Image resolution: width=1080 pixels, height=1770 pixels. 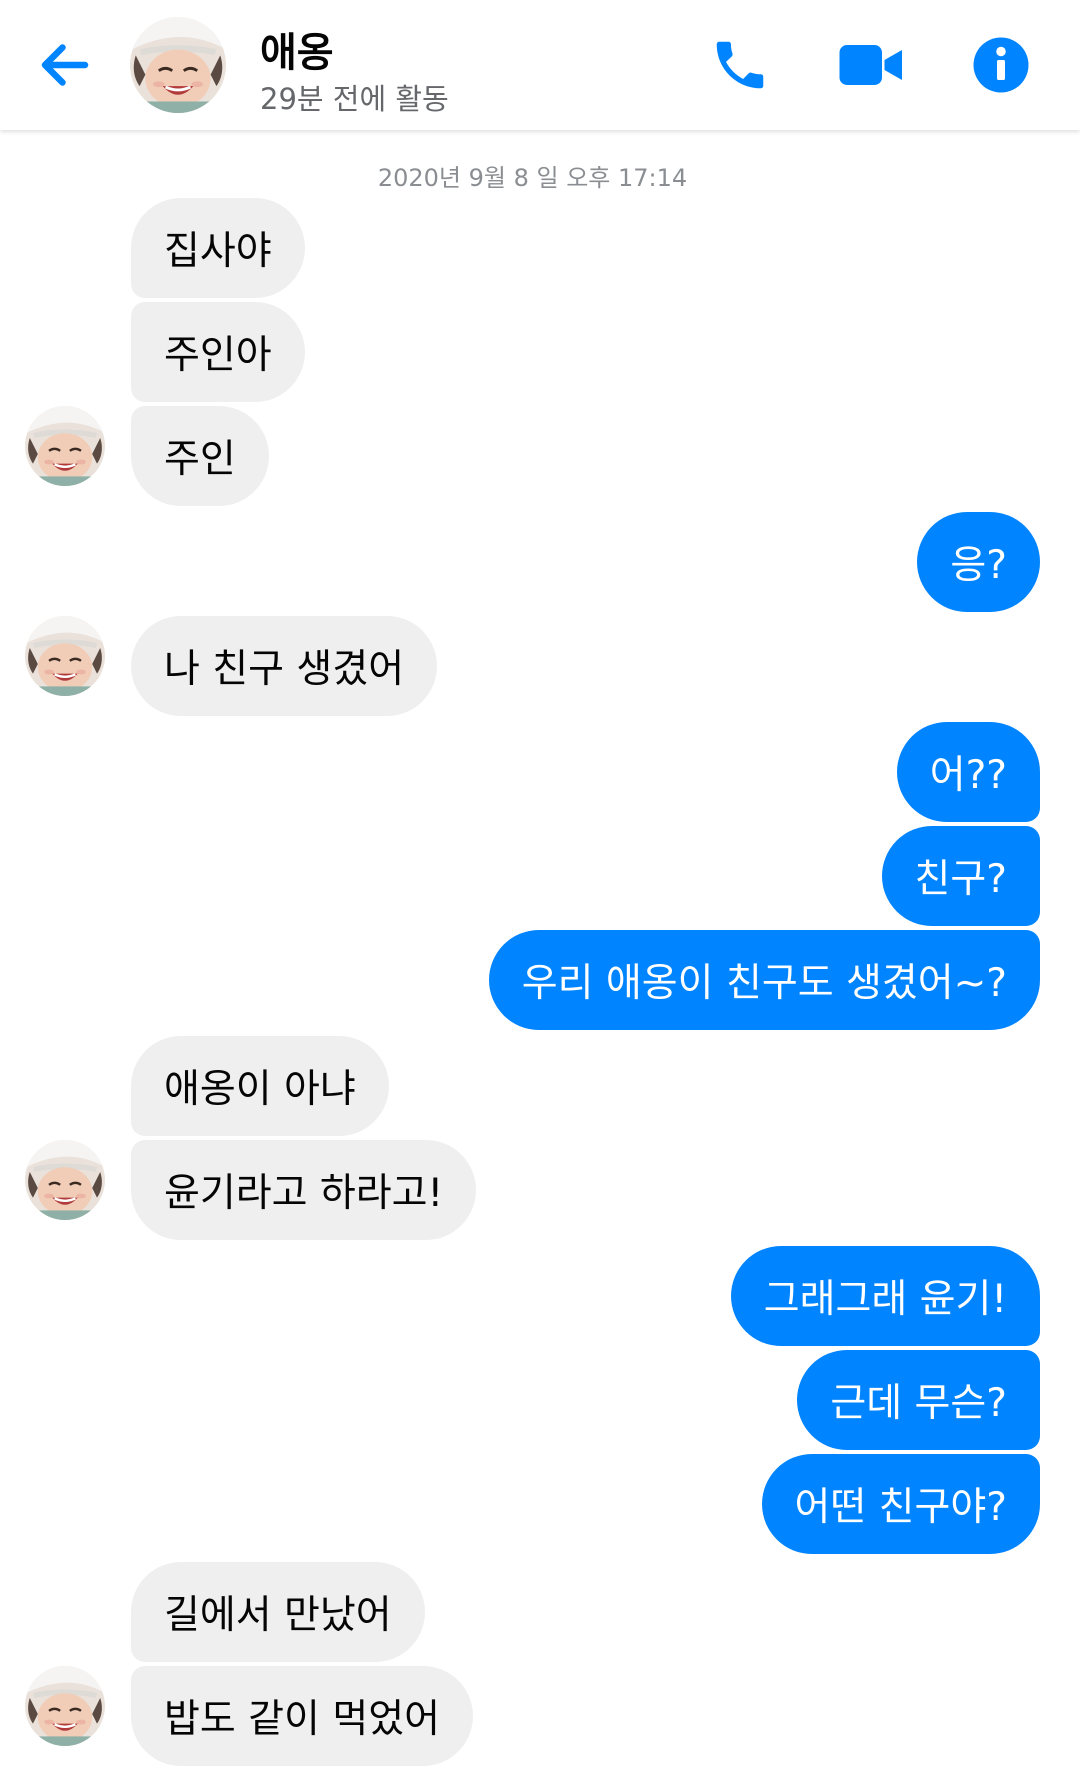 I want to click on incoming-message: 윤기라고 하라고!, so click(x=304, y=1190).